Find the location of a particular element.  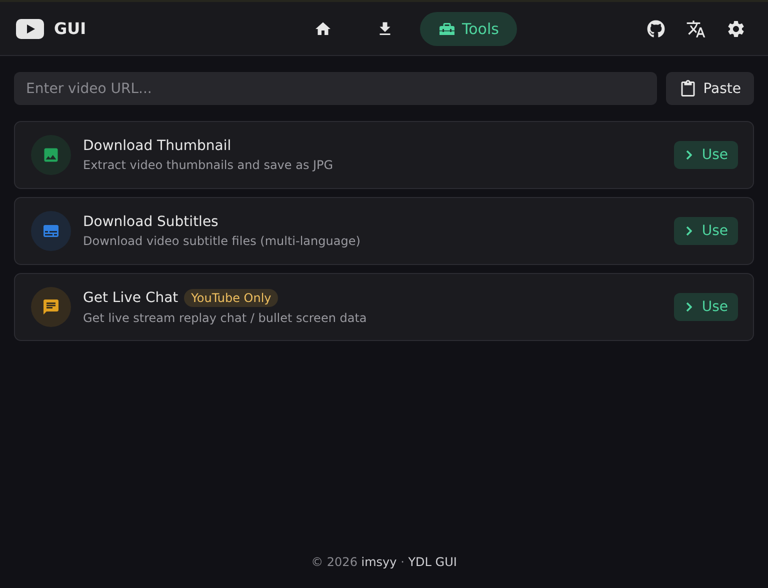

tool-description: Extract video thumbnails and save as JPG is located at coordinates (208, 165).